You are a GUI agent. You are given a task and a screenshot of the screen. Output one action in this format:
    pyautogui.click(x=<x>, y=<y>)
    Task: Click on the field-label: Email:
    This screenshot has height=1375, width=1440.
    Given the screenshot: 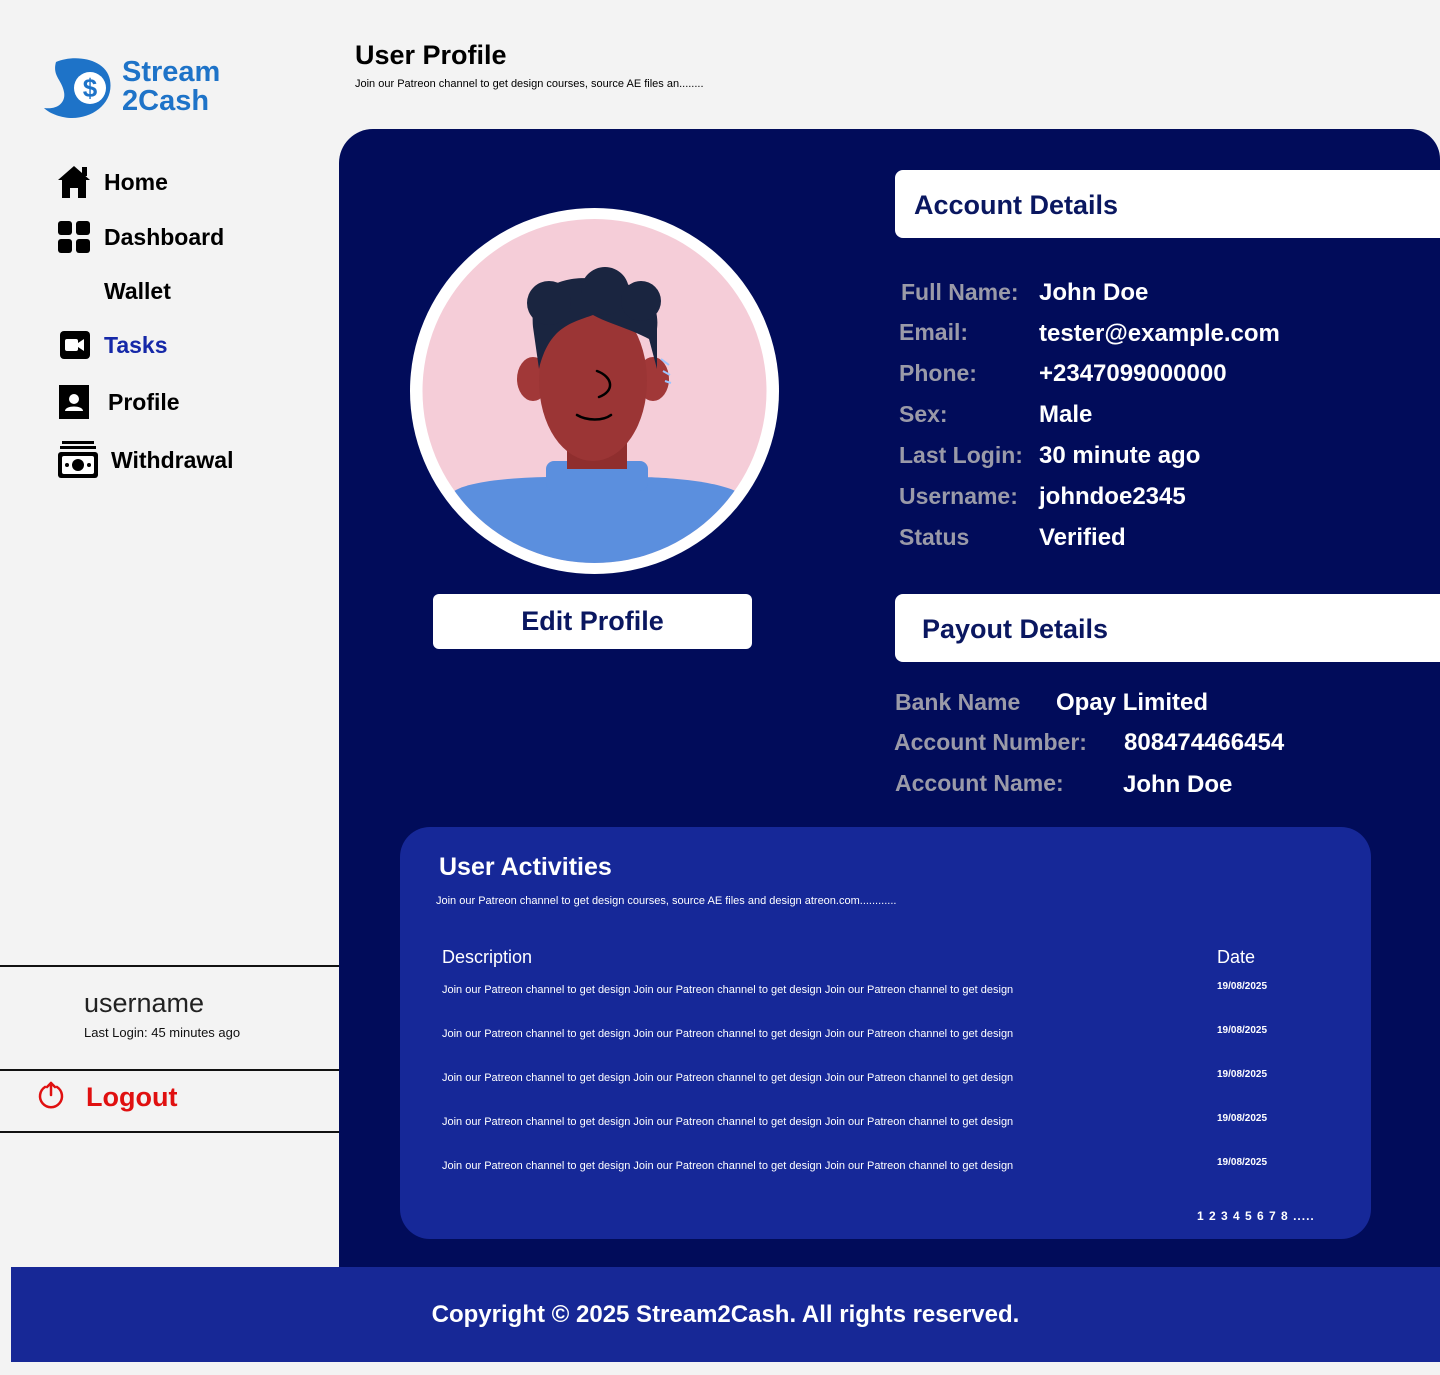 What is the action you would take?
    pyautogui.click(x=934, y=332)
    